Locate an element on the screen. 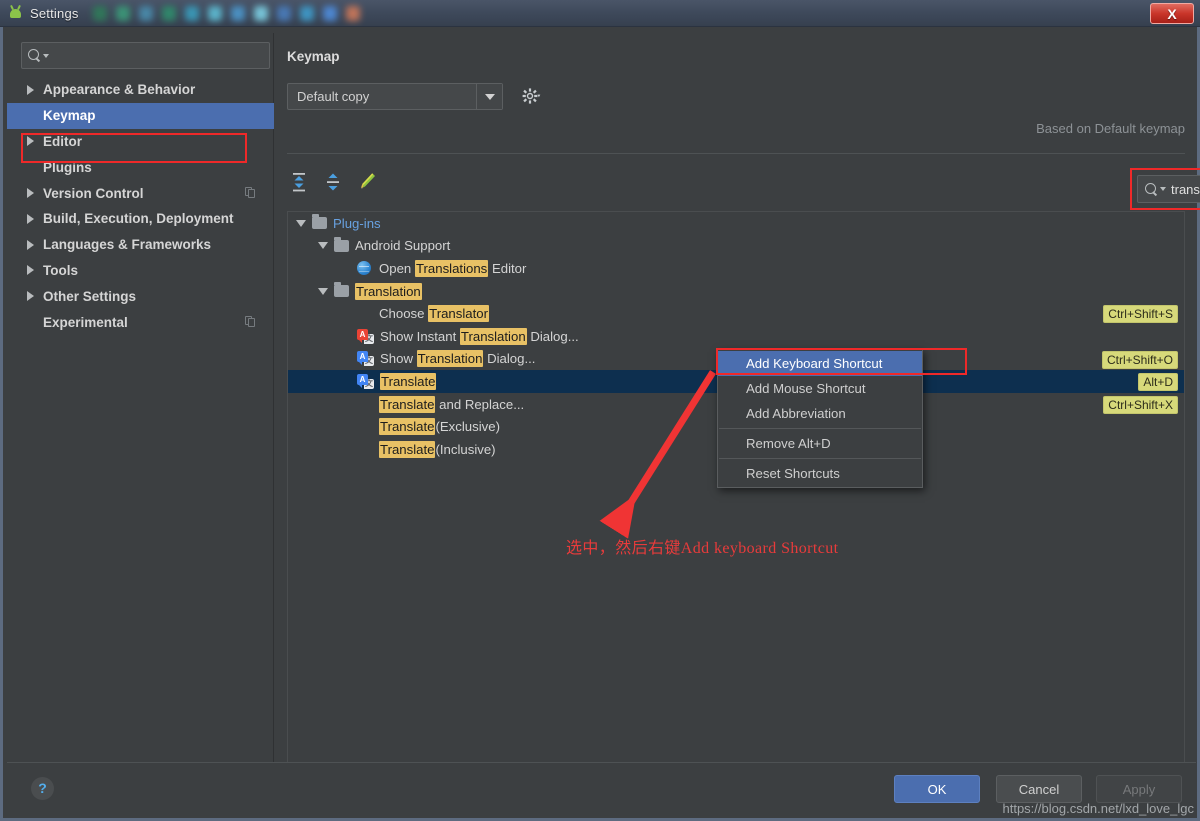 The image size is (1200, 821). match-highlight: Translator is located at coordinates (458, 314).